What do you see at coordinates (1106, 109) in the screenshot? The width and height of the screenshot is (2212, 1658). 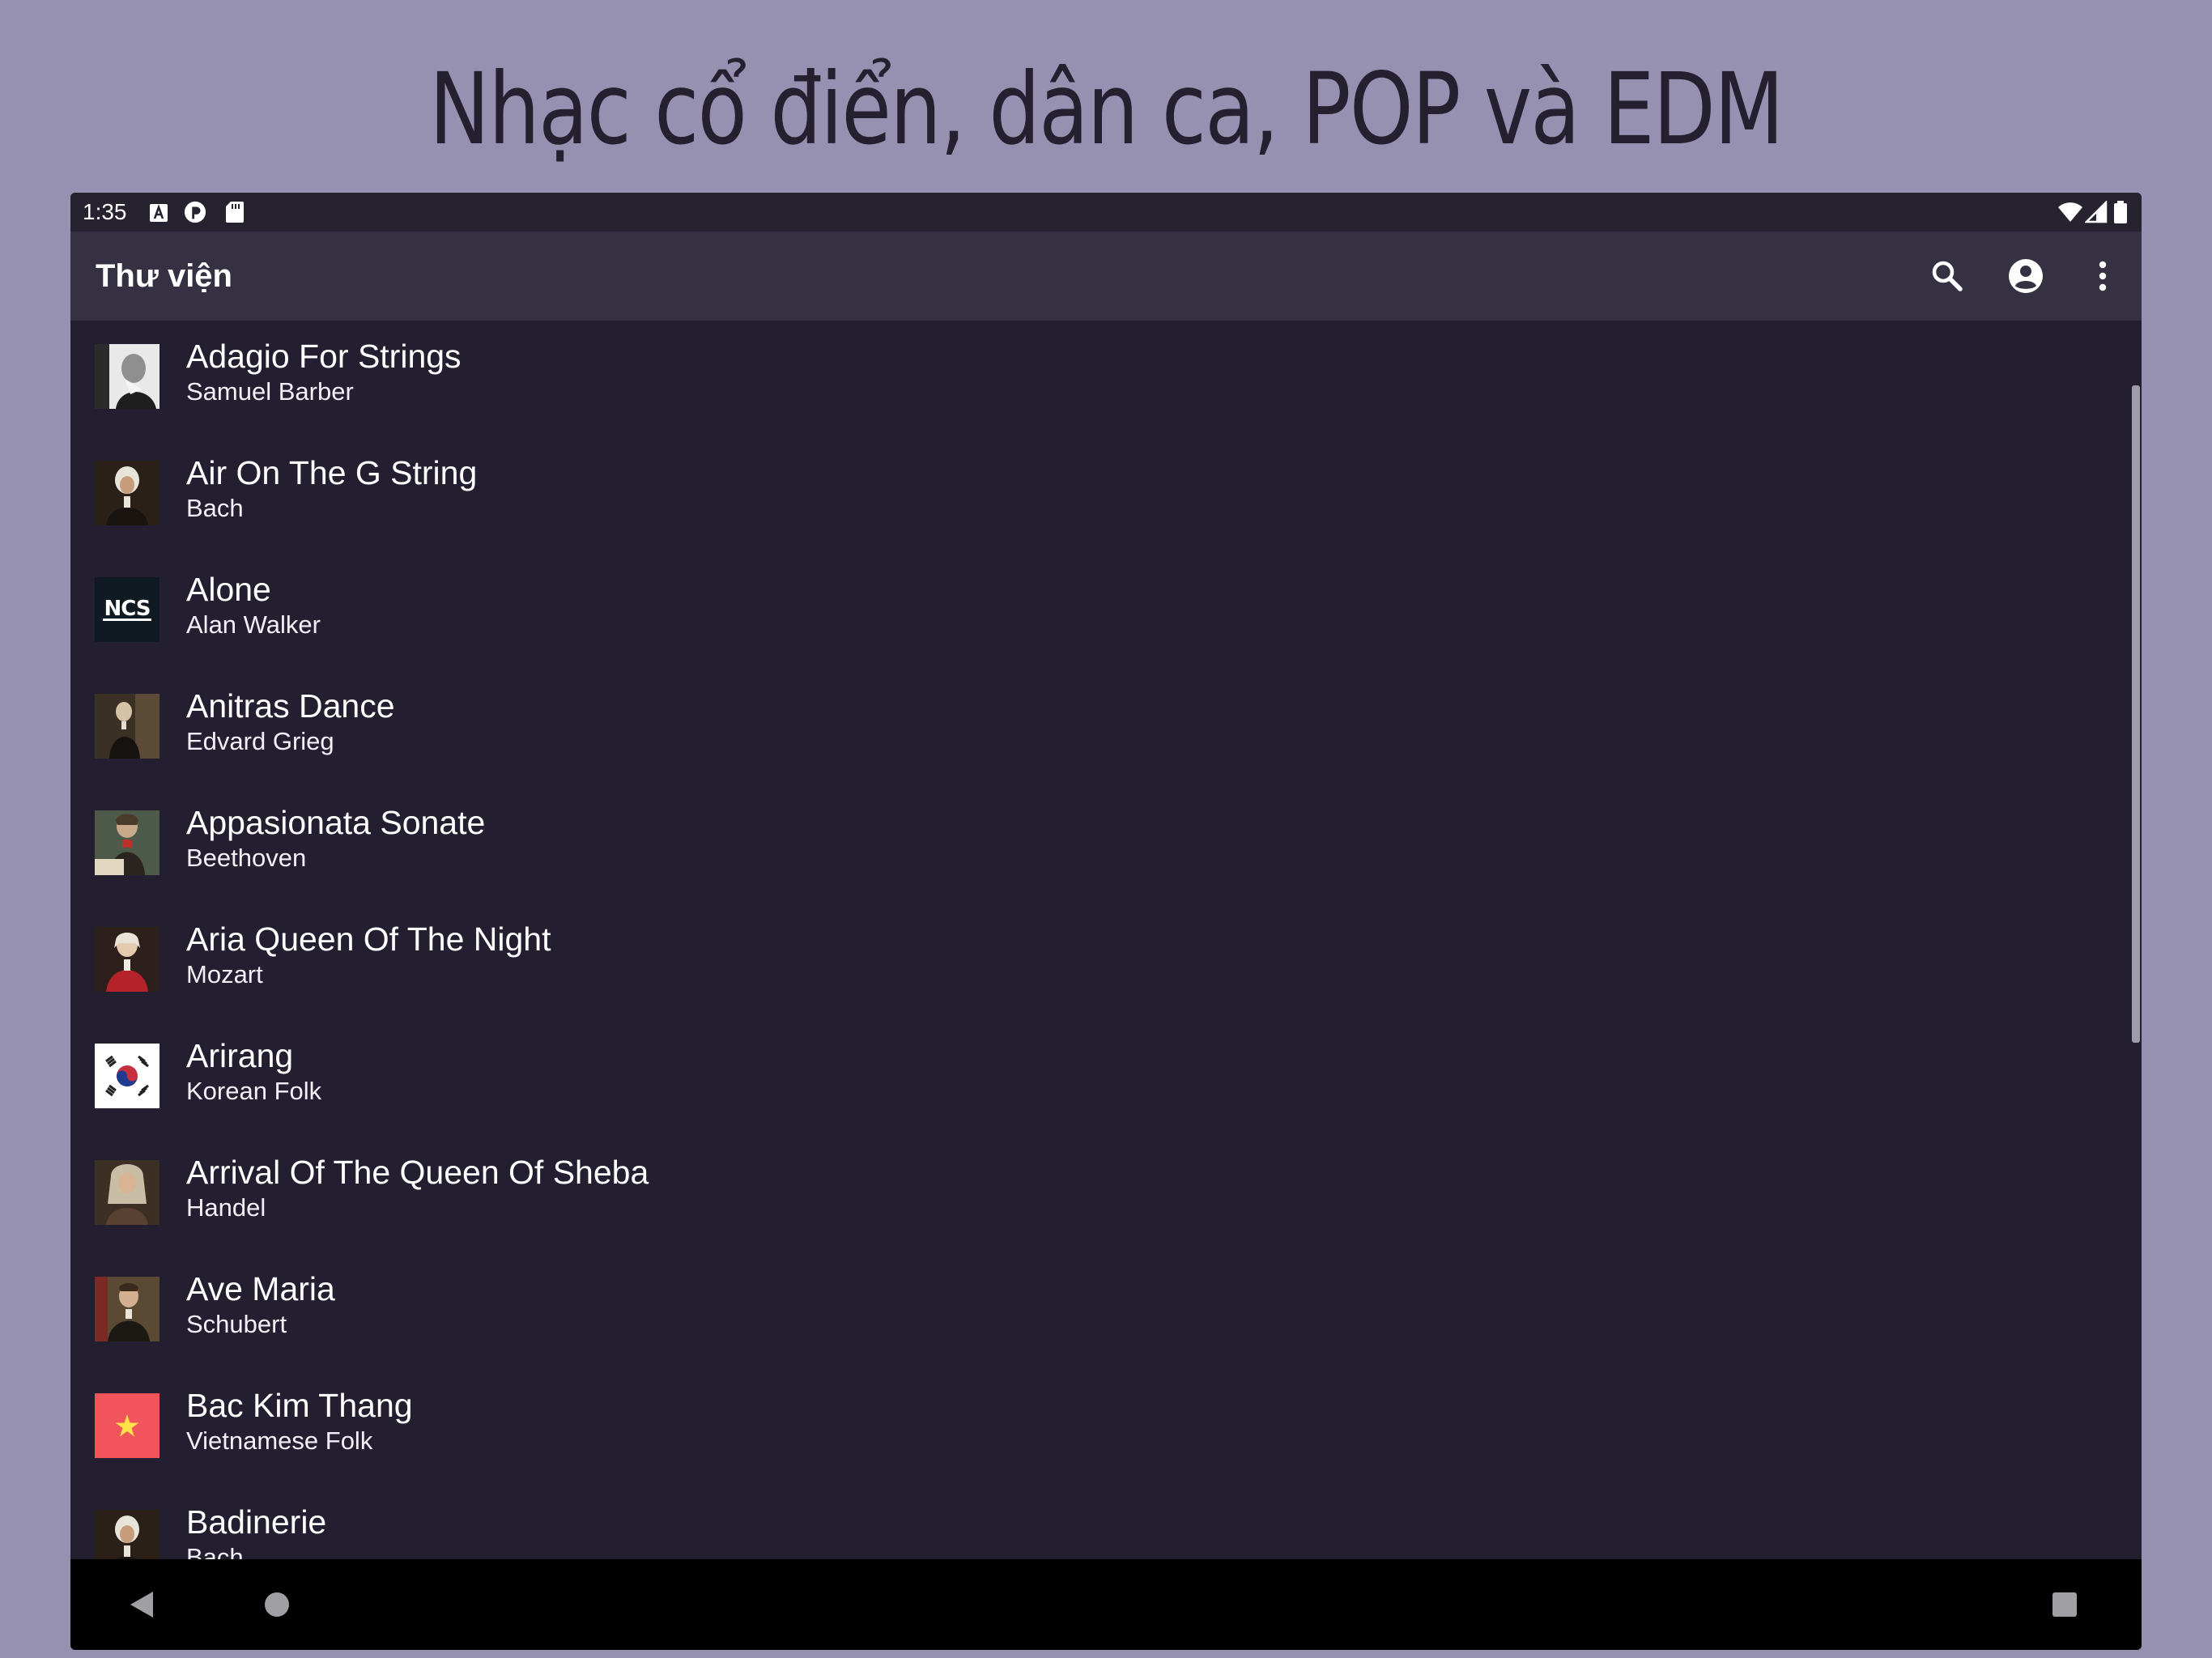 I see `page-headline: Nhạc cổ điển, dân ca, POP và EDM` at bounding box center [1106, 109].